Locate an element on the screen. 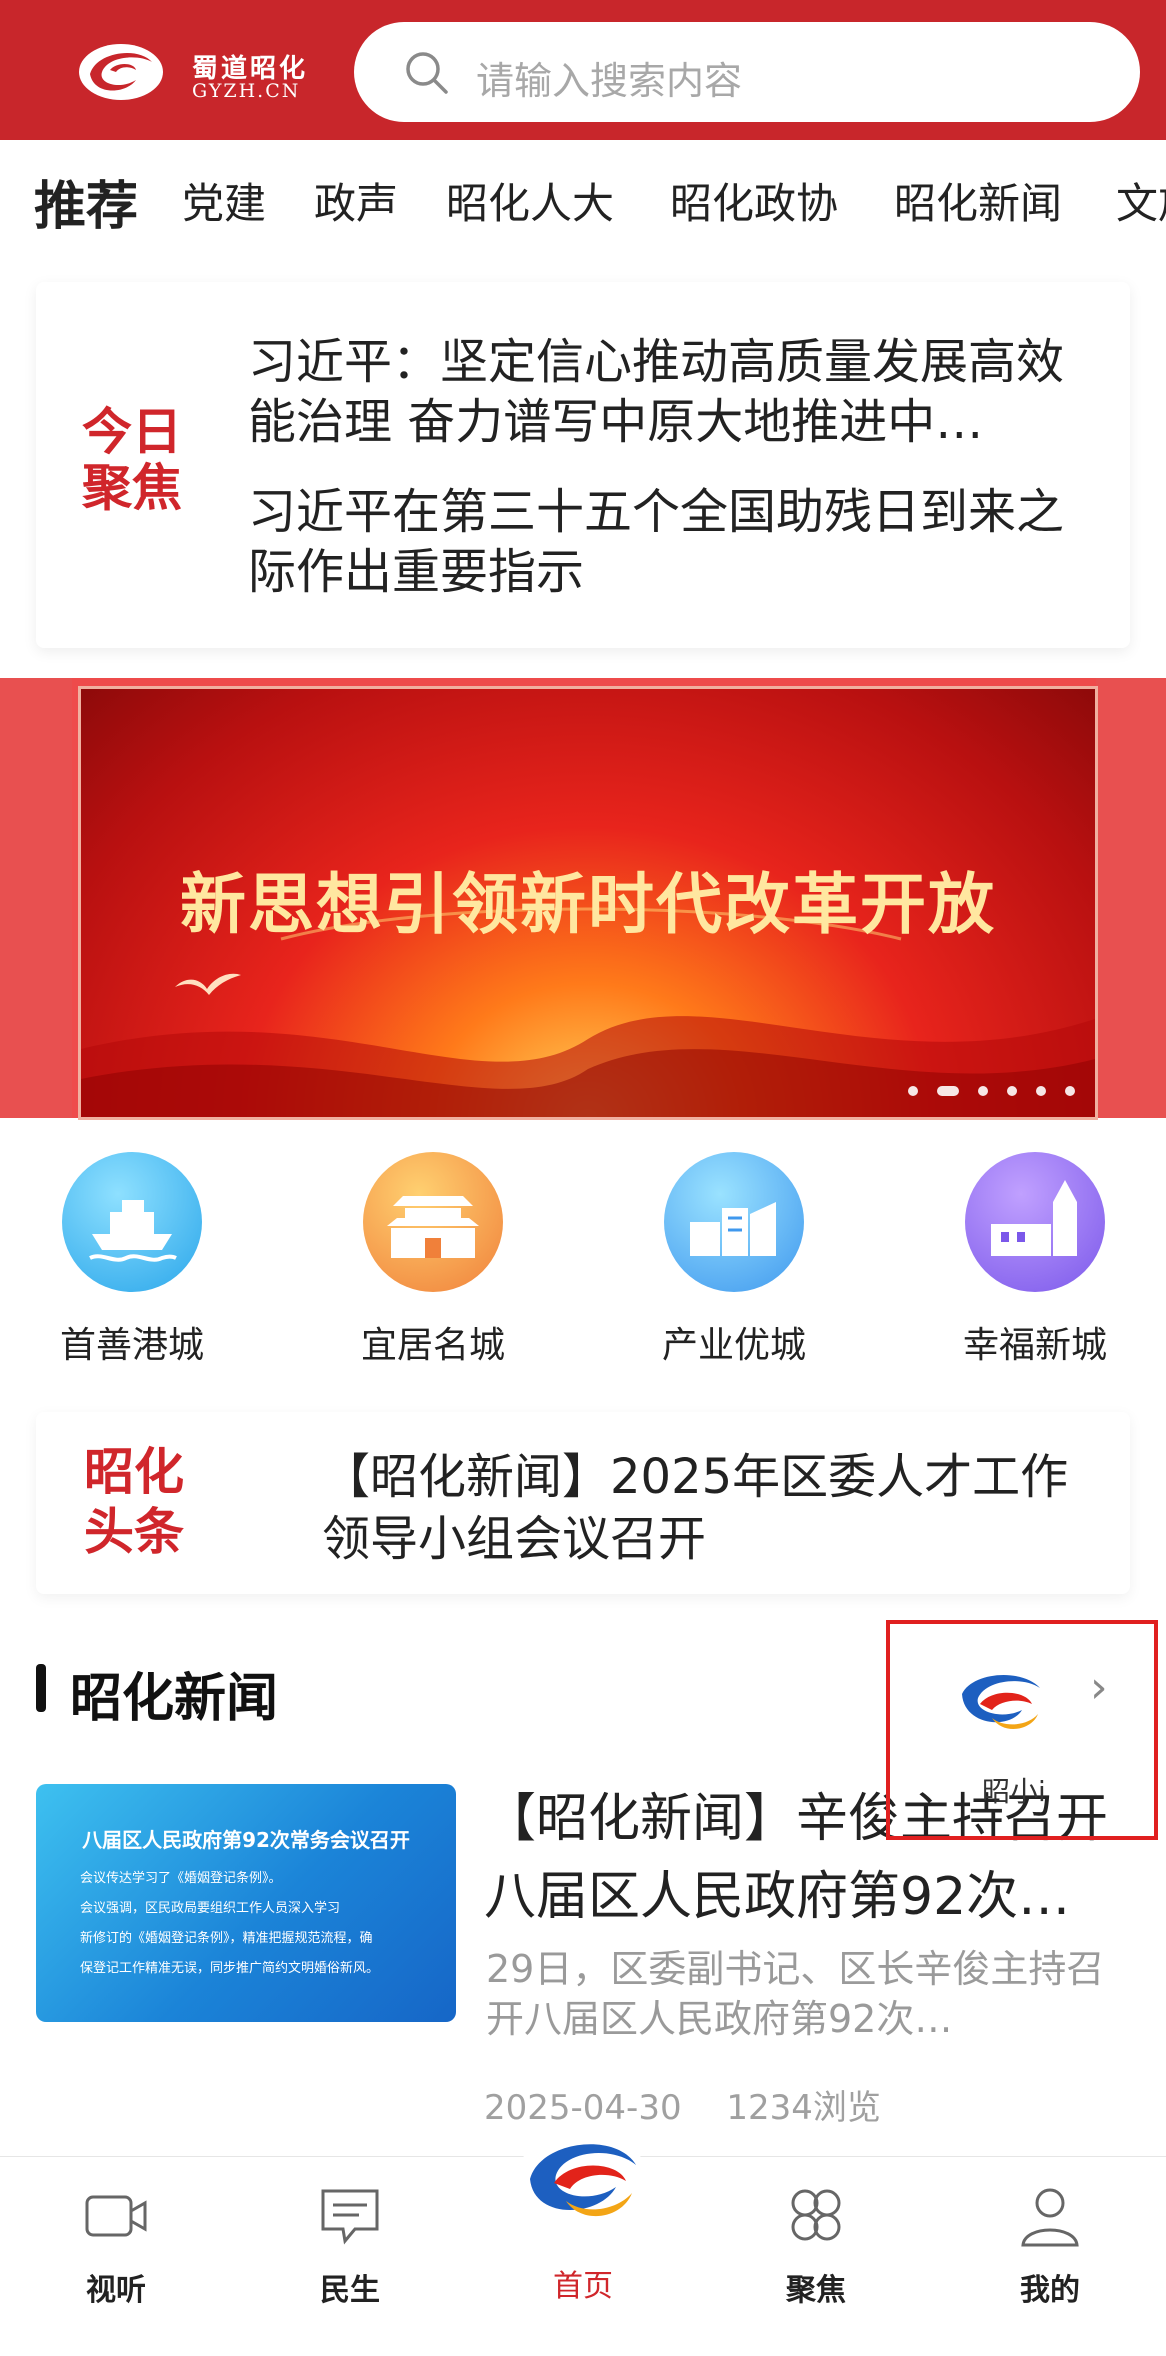 The height and width of the screenshot is (2356, 1166). thumbnail-line: 会议强调，区民政局要组织工作人员深入学习 is located at coordinates (210, 1908).